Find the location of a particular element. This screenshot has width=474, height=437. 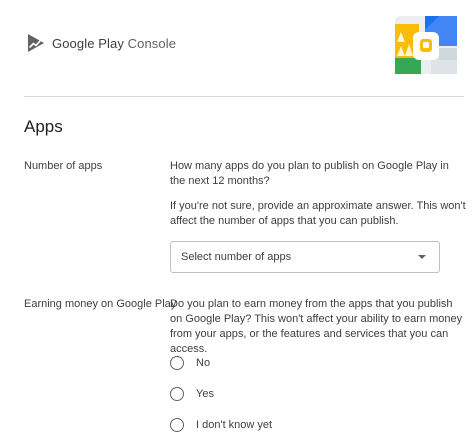

radio-option-dont-know: I don't know yet is located at coordinates (221, 425).